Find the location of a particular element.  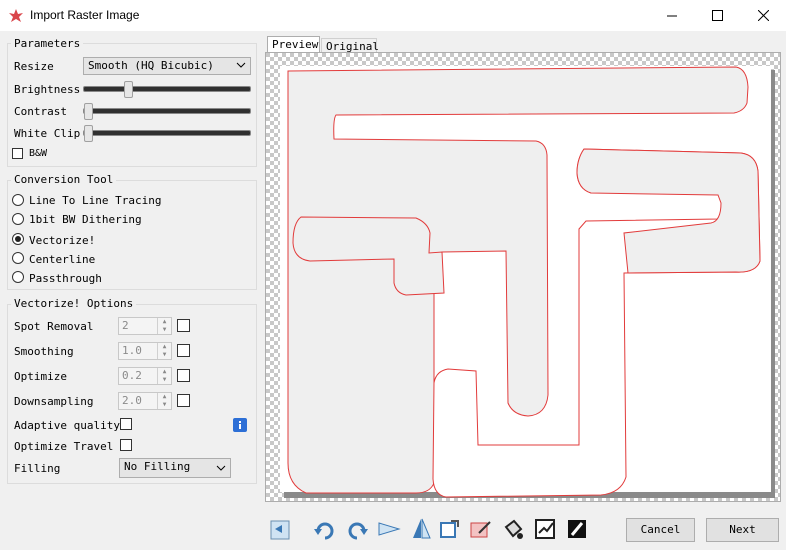

resize-value: Smooth (HQ Bicubic) is located at coordinates (151, 65).